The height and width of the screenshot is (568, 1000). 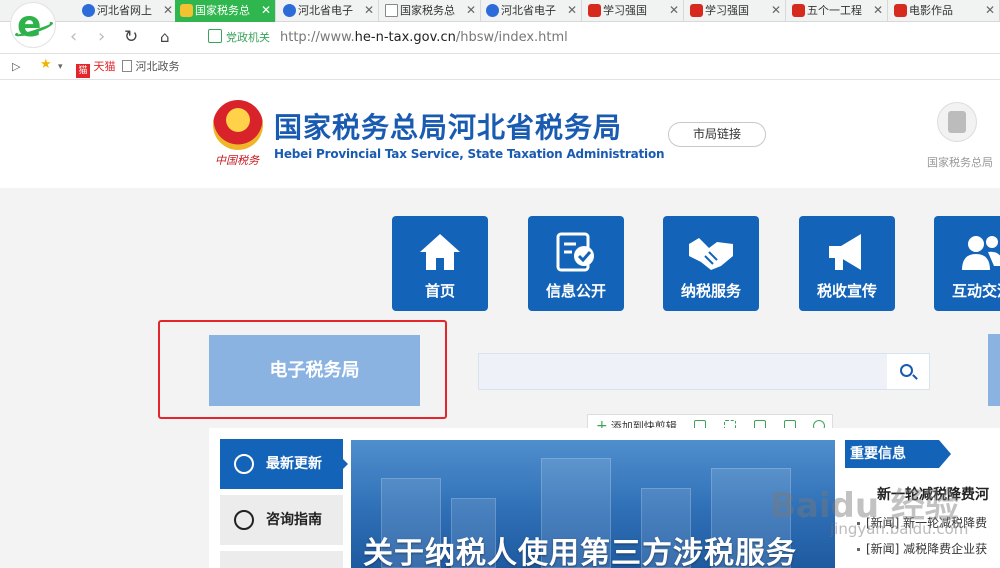 I want to click on nav-tile-label: 首页, so click(x=439, y=291).